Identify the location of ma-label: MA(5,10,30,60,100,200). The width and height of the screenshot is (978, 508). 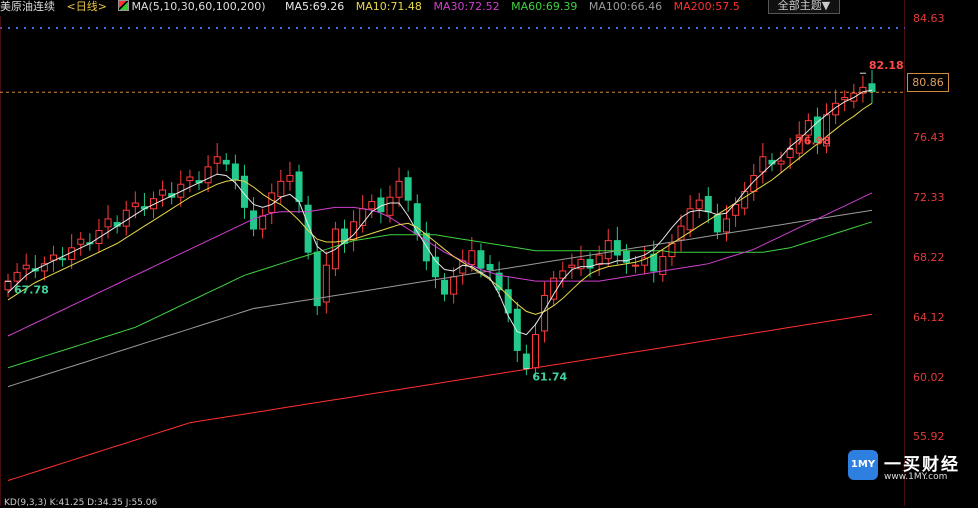
(198, 6).